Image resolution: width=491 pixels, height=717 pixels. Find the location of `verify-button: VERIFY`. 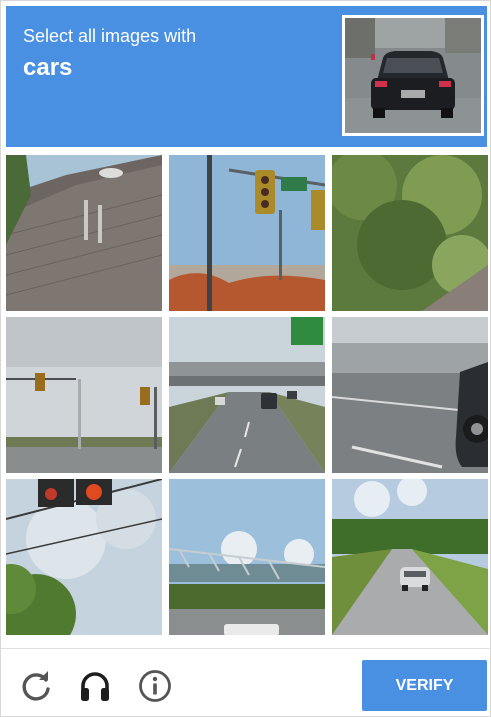

verify-button: VERIFY is located at coordinates (424, 685).